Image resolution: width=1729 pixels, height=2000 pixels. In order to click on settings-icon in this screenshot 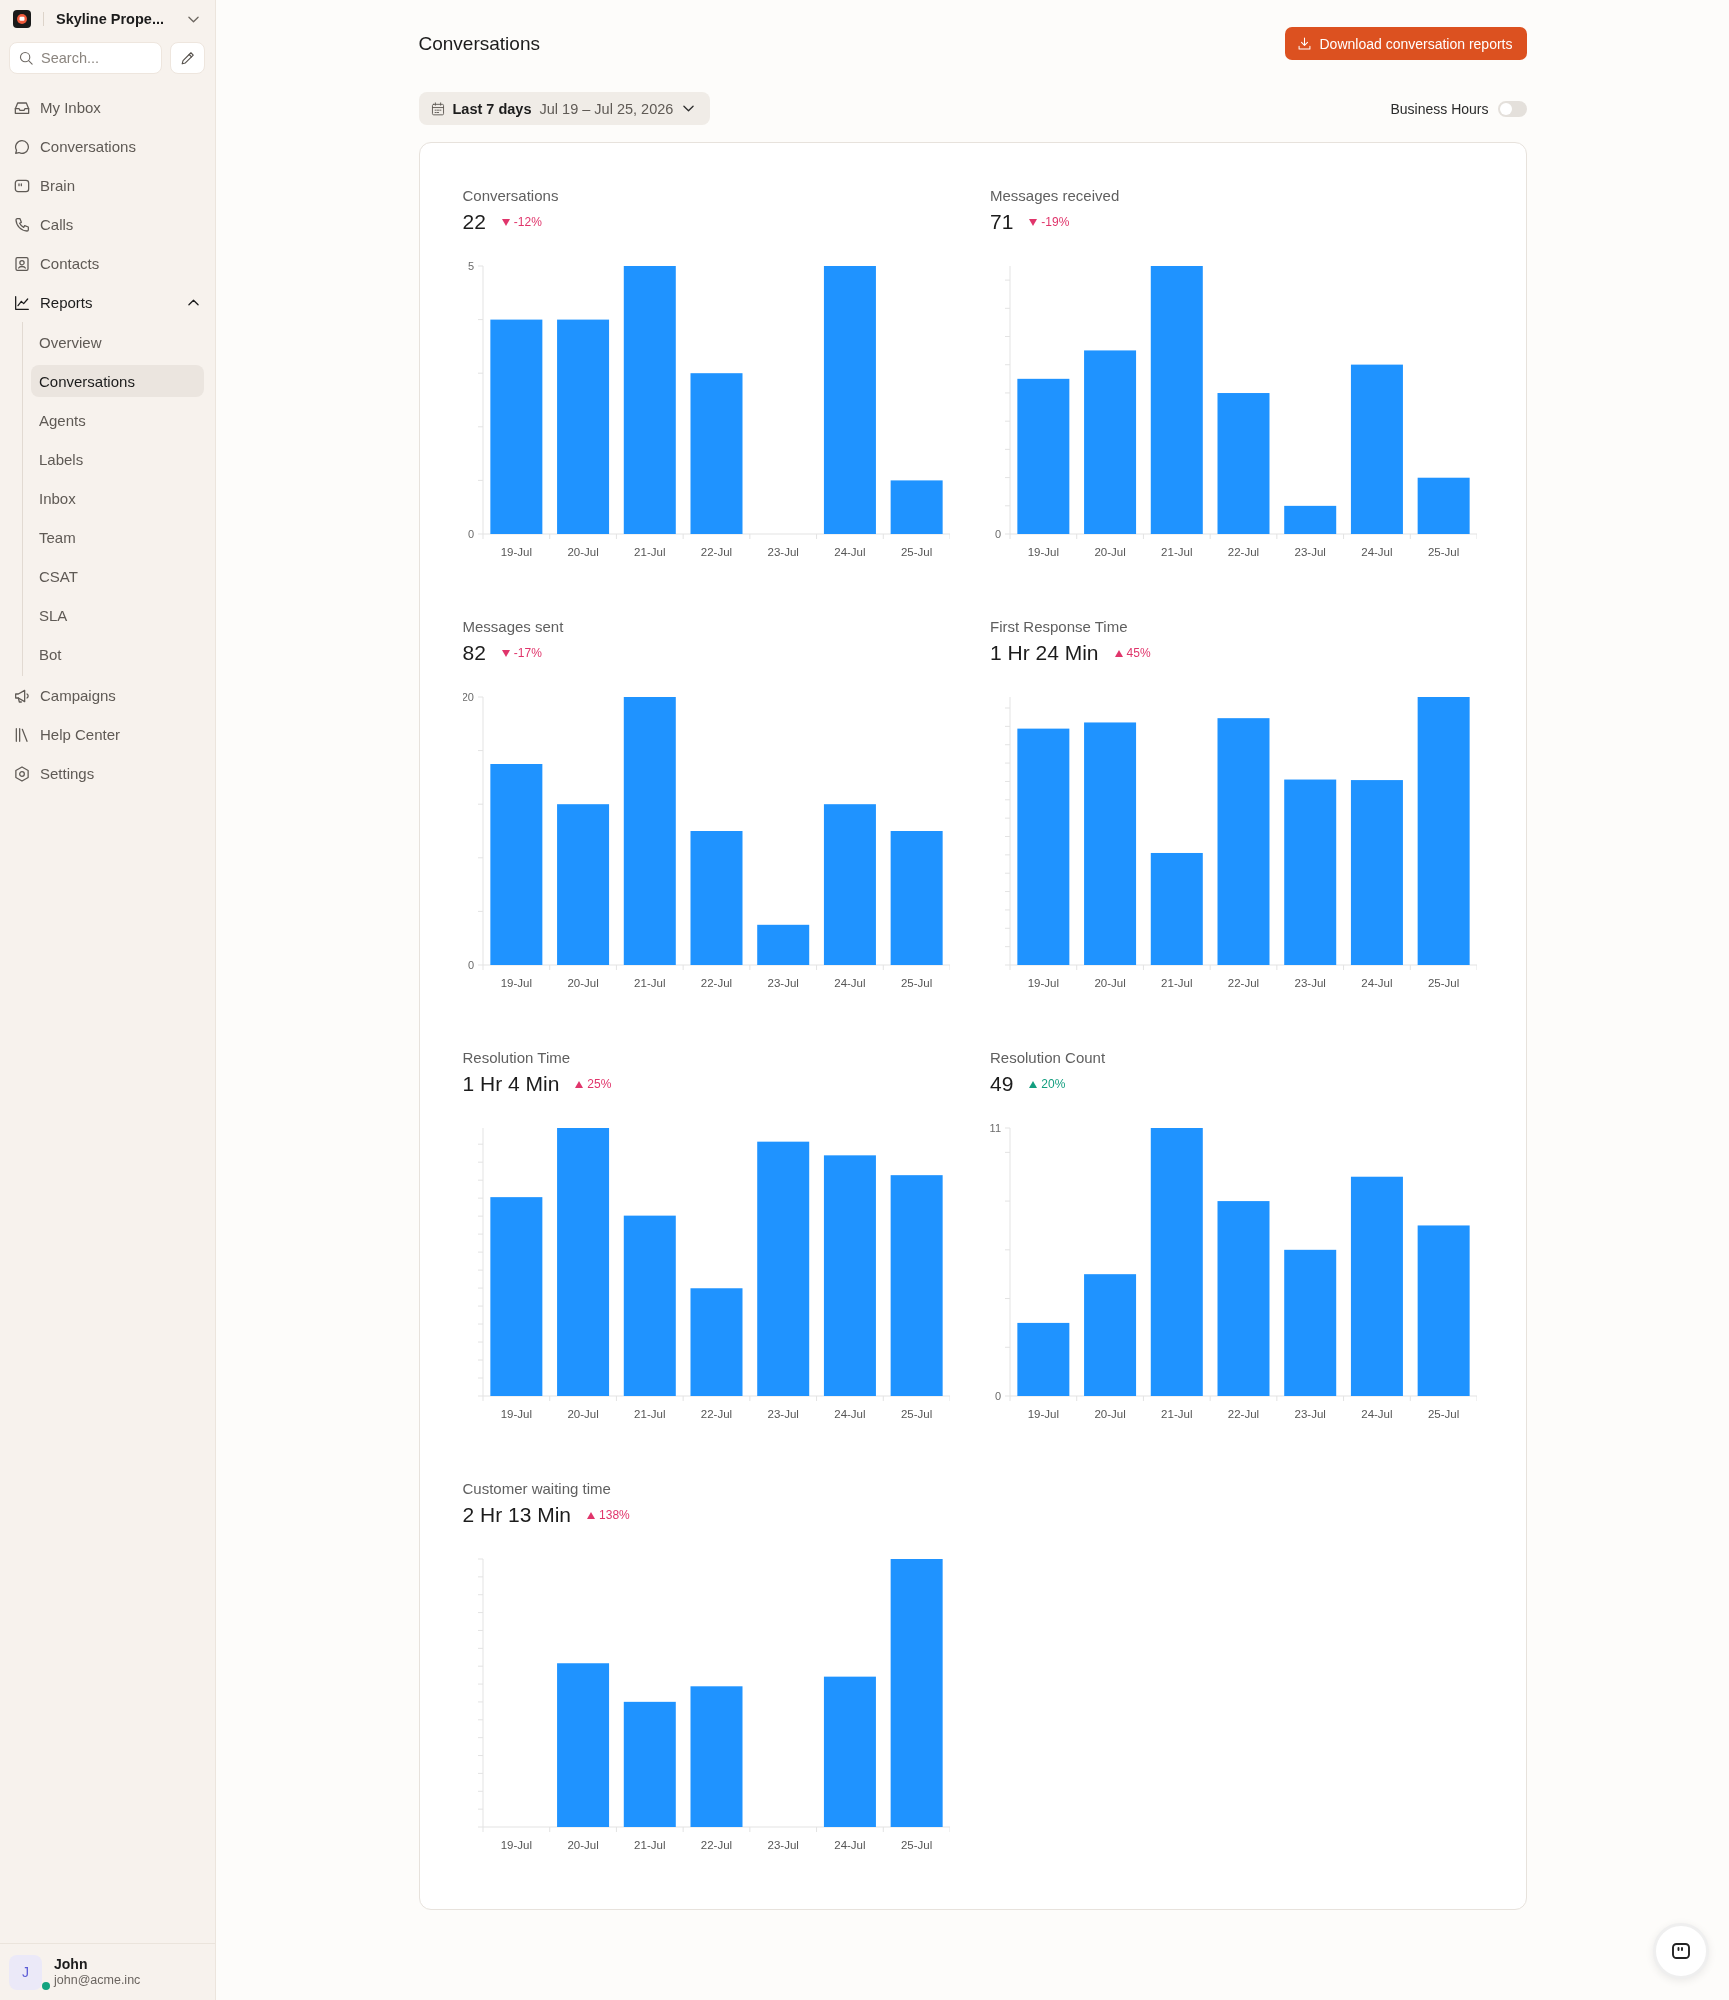, I will do `click(22, 773)`.